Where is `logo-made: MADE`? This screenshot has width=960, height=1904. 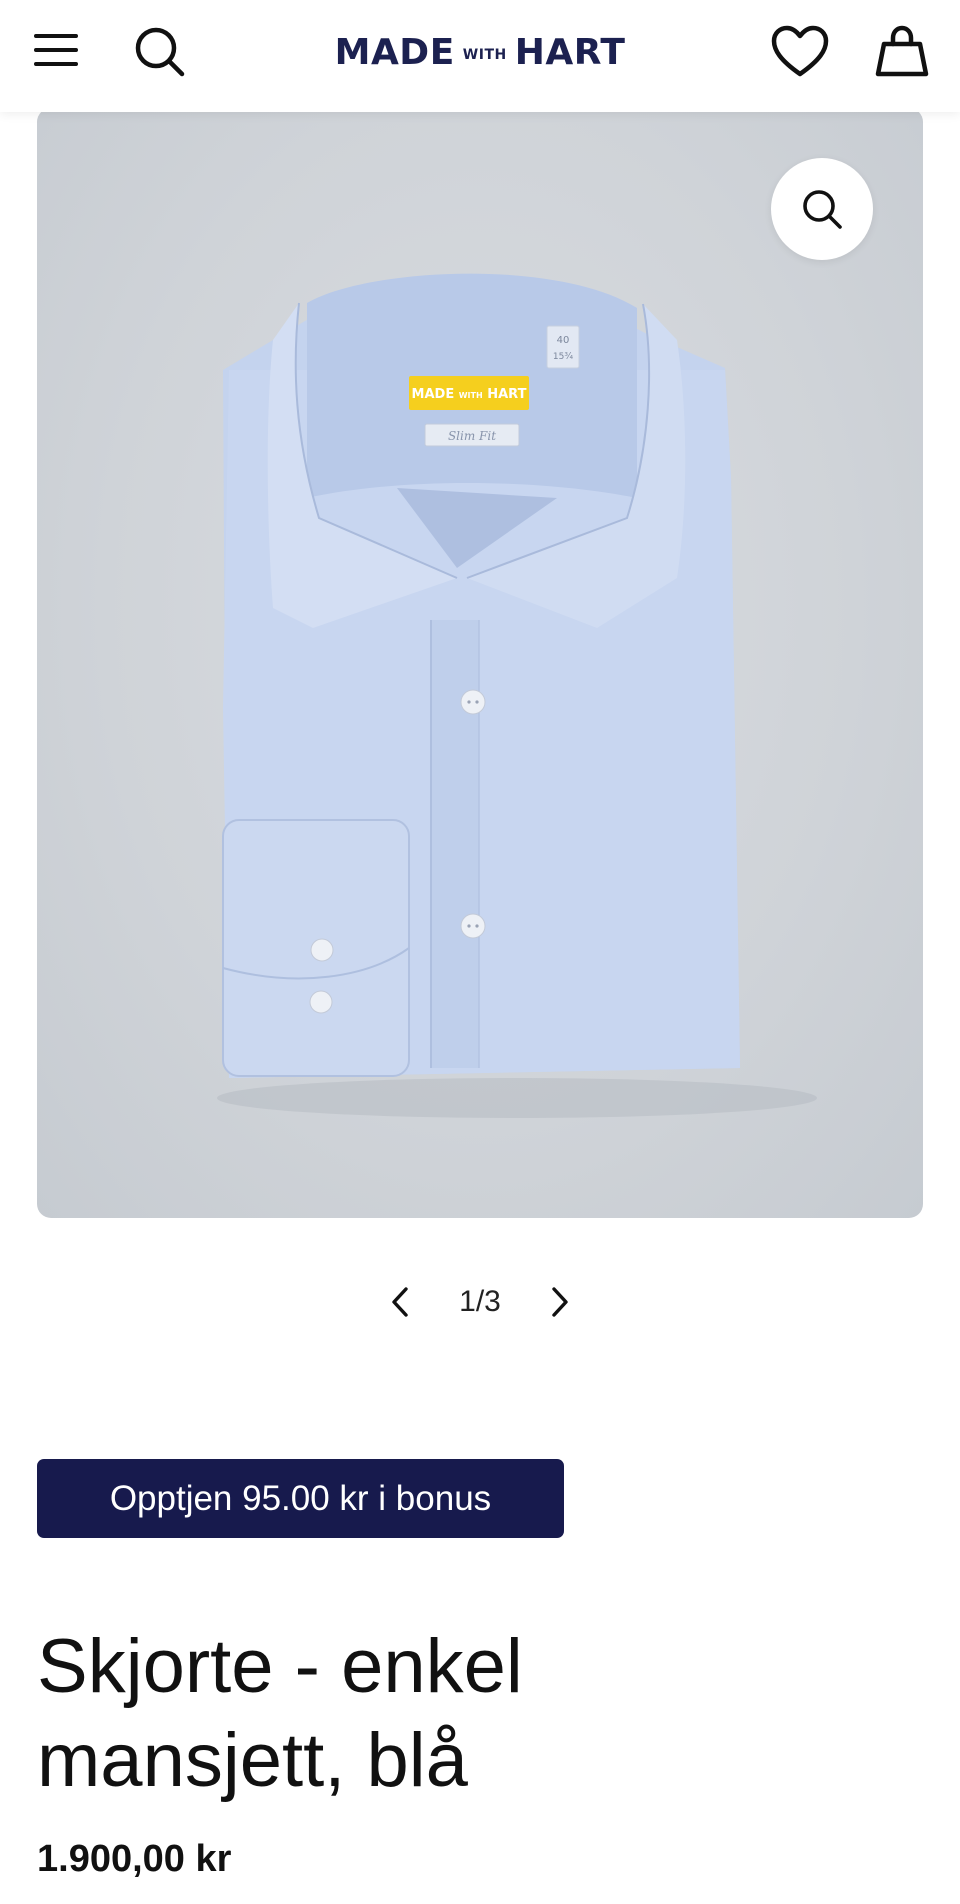 logo-made: MADE is located at coordinates (394, 52).